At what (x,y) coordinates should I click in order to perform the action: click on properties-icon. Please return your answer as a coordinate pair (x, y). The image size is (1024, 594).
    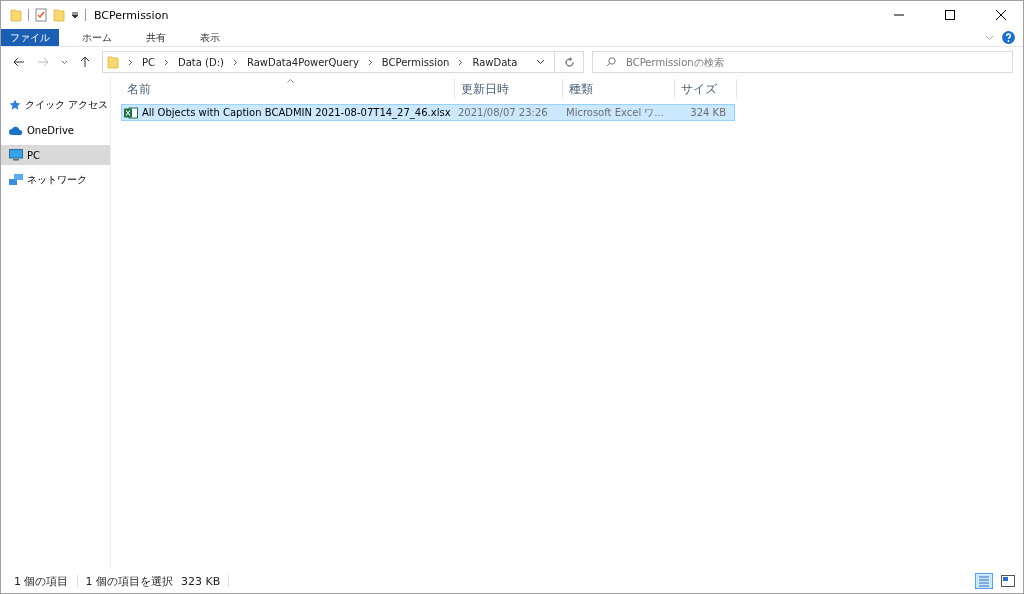
    Looking at the image, I should click on (41, 15).